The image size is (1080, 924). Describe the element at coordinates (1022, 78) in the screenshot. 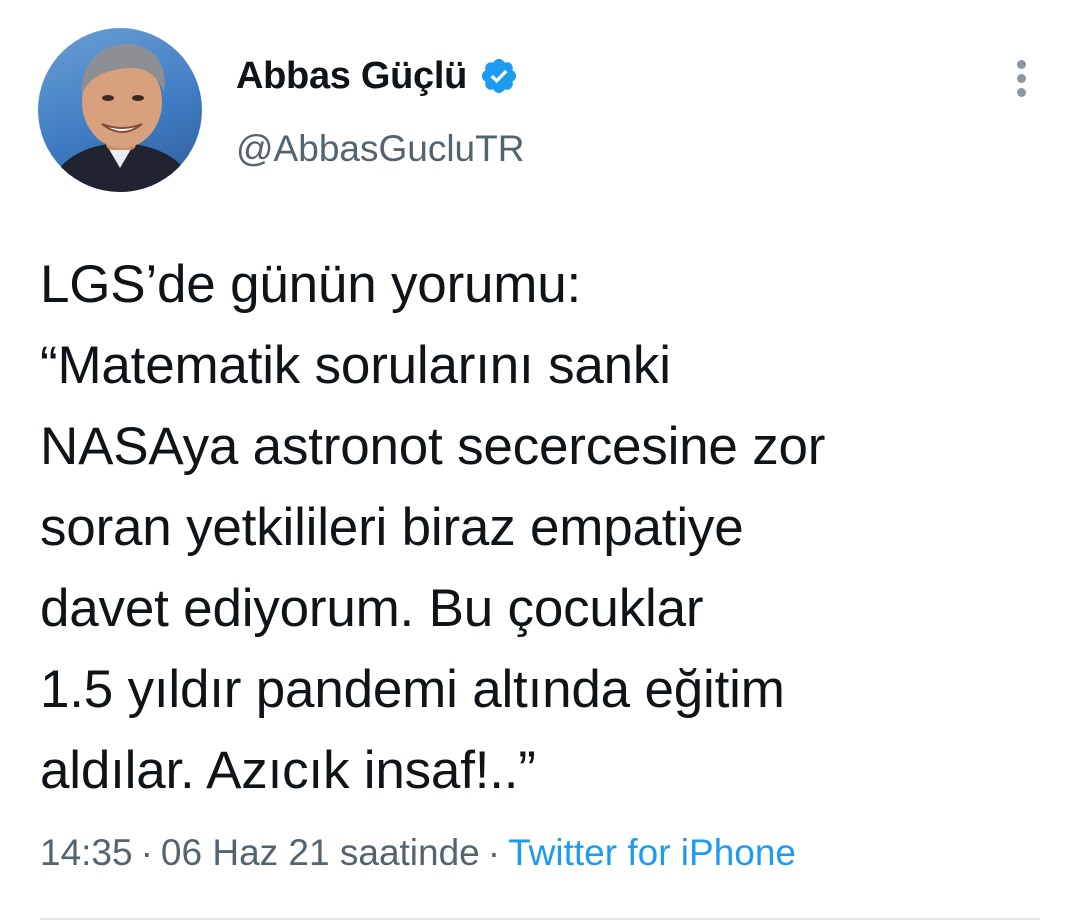

I see `more-vertical-icon` at that location.